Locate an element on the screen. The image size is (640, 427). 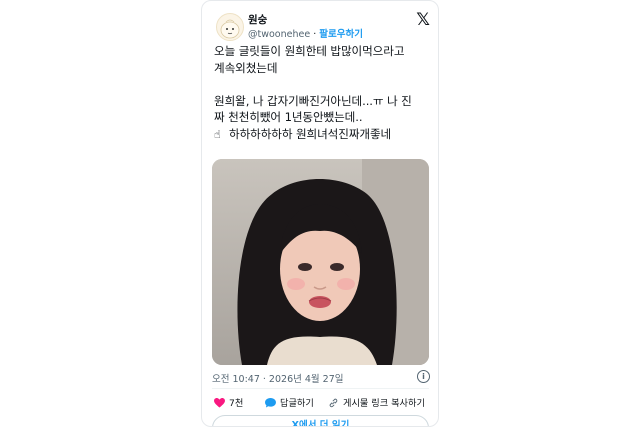
divider is located at coordinates (320, 388).